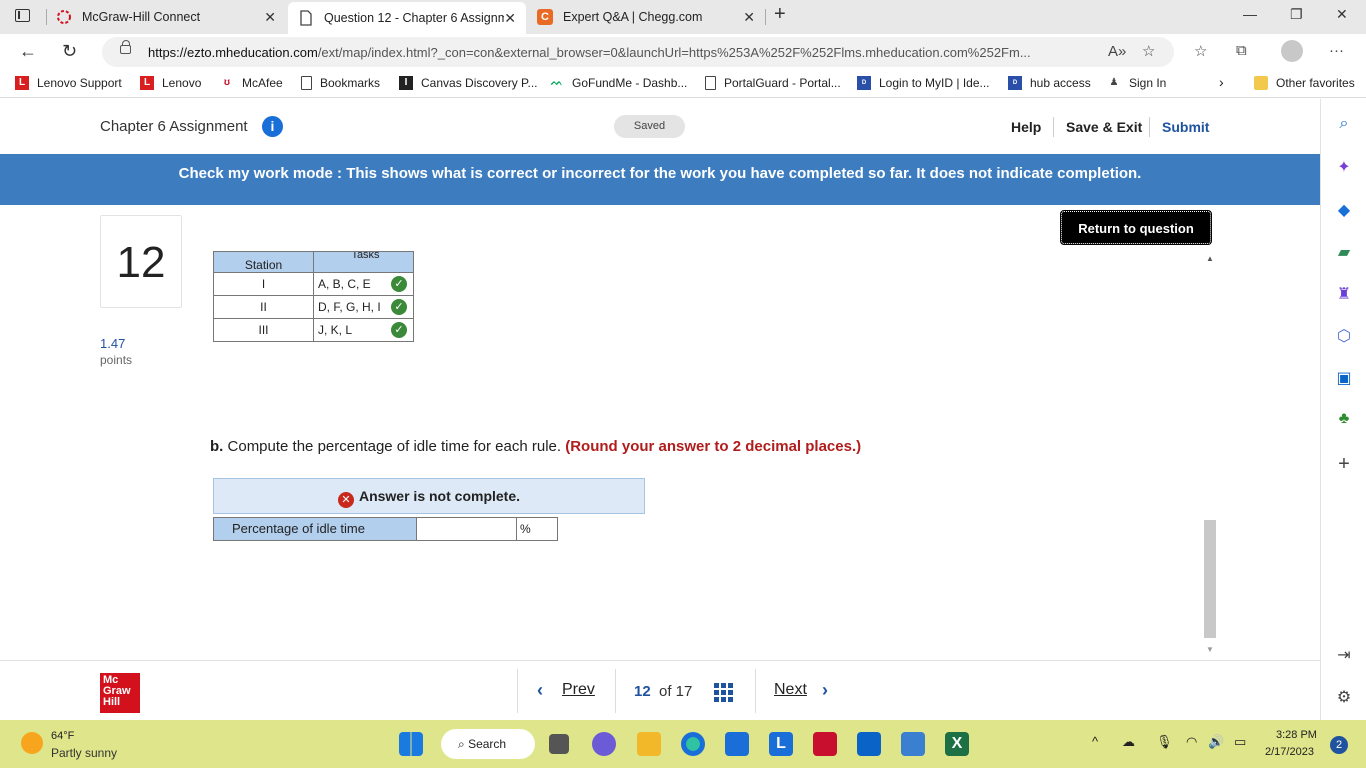  Describe the element at coordinates (1296, 14) in the screenshot. I see `restore-icon: ❐` at that location.